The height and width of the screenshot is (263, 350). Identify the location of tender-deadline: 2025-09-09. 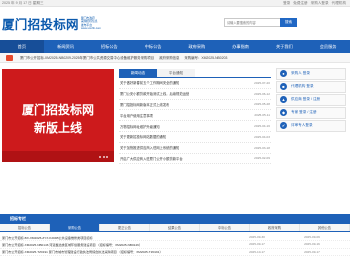
(312, 237).